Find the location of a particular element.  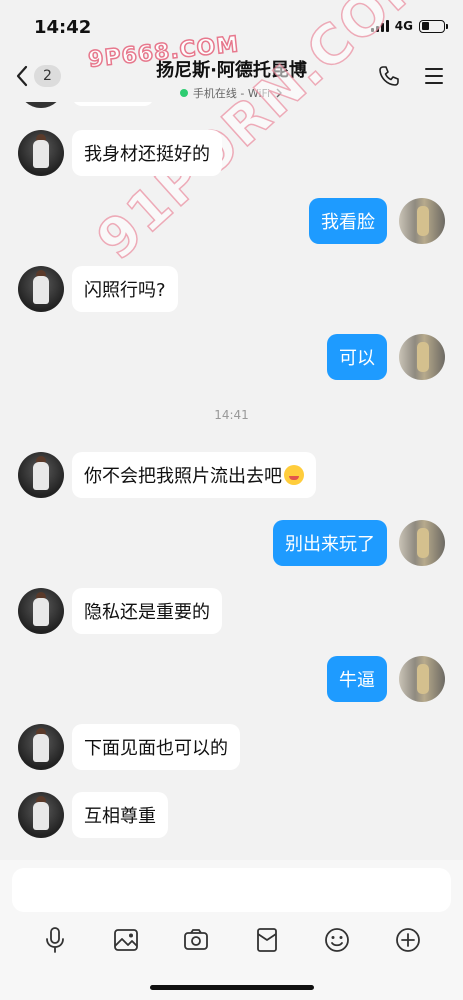

image-icon is located at coordinates (125, 940).